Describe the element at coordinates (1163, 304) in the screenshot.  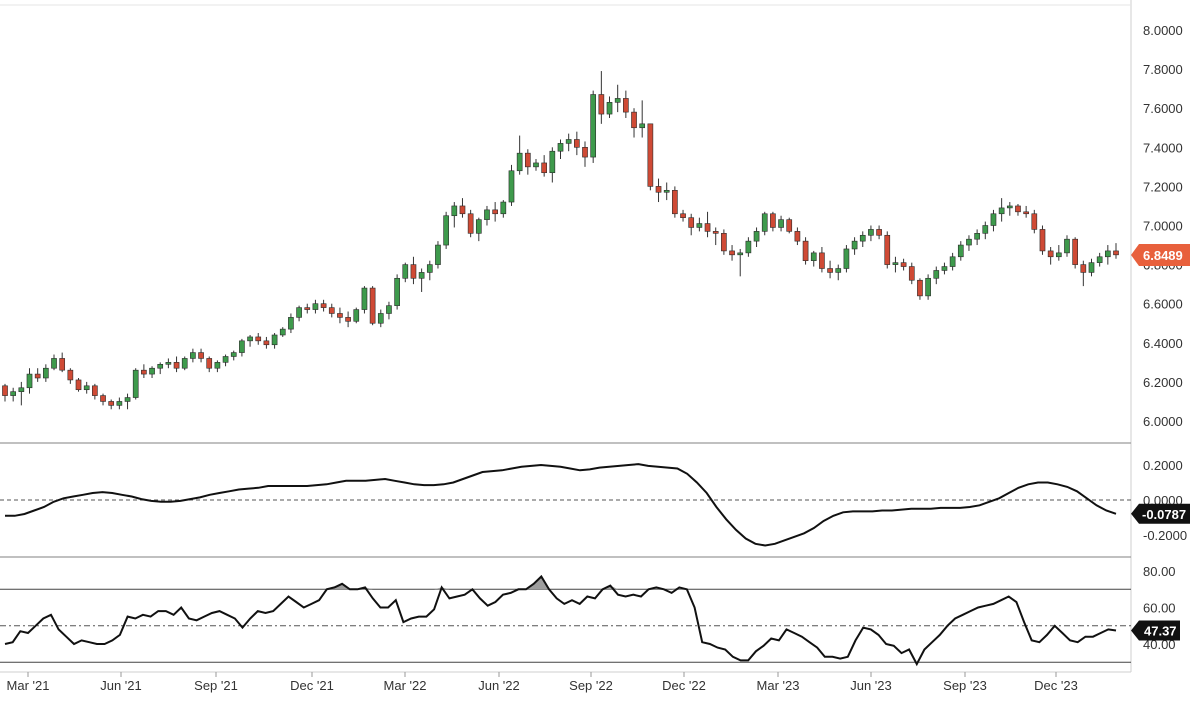
I see `price-y-tick-label: 6.6000` at that location.